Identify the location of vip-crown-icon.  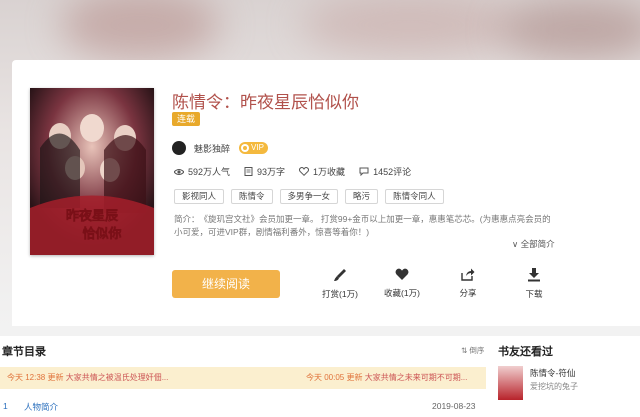
(245, 148).